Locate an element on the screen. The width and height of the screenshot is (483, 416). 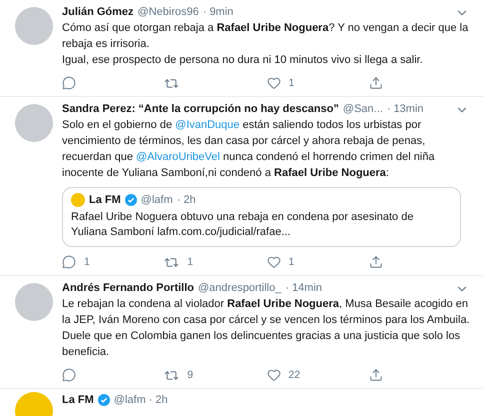
tweet-time: · 14min is located at coordinates (303, 288).